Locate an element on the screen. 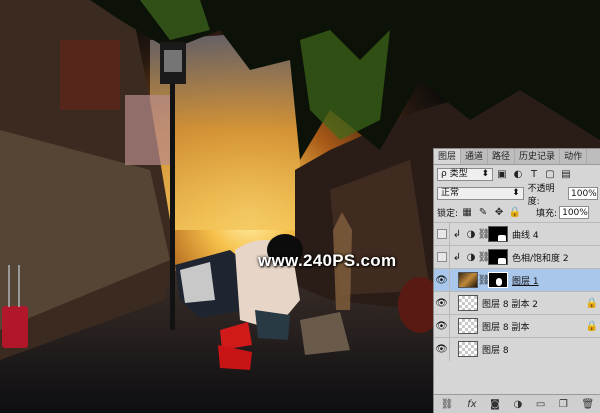 The width and height of the screenshot is (600, 413). blend-mode-select: 正常 ⬍ is located at coordinates (480, 193).